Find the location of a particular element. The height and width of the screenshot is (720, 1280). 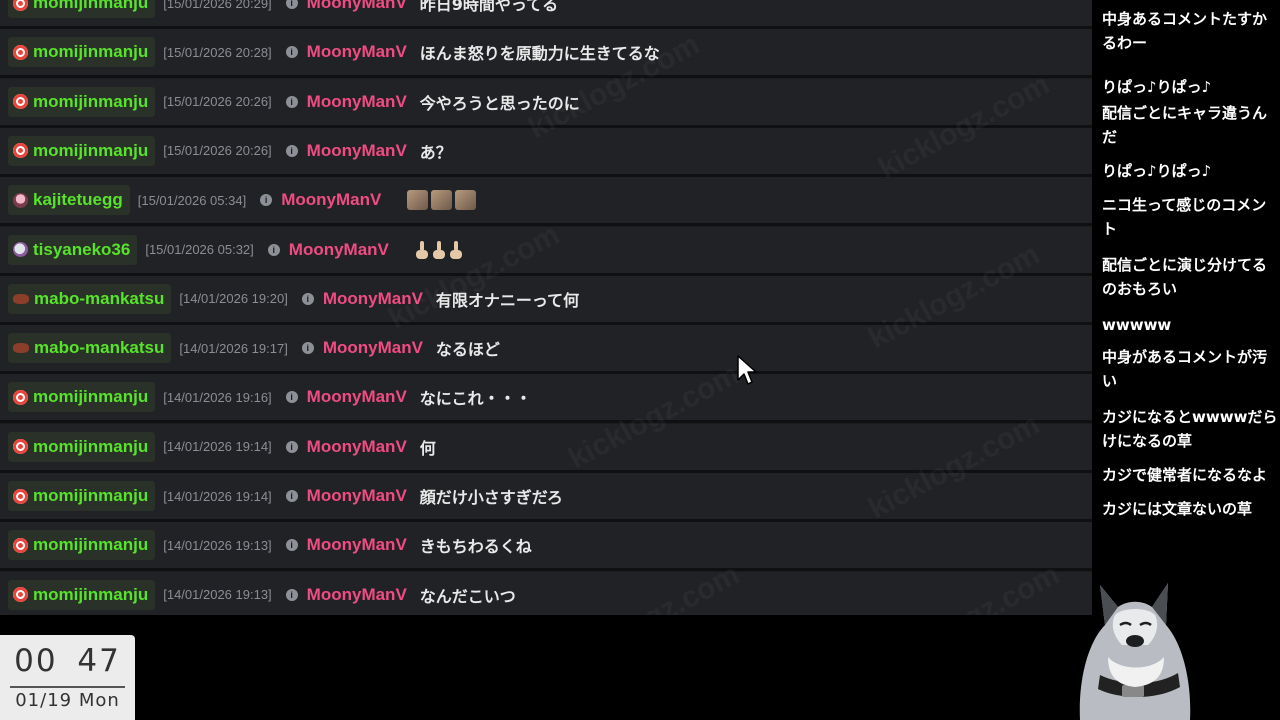

comment-item: wwwww is located at coordinates (1137, 325).